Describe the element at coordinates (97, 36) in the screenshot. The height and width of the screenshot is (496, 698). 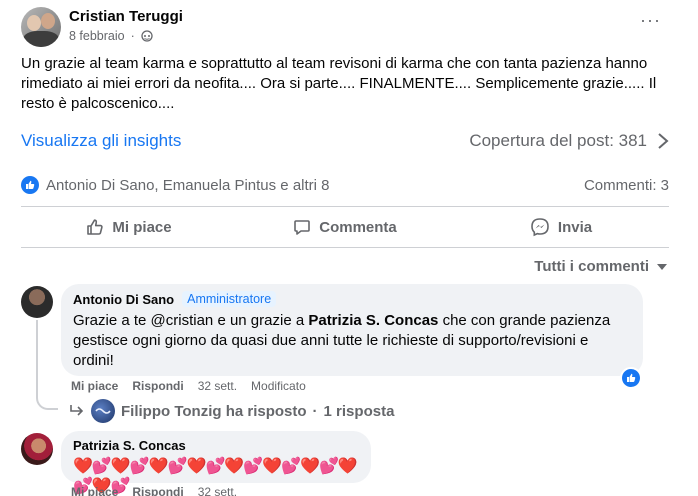
I see `post-date: 8 febbraio` at that location.